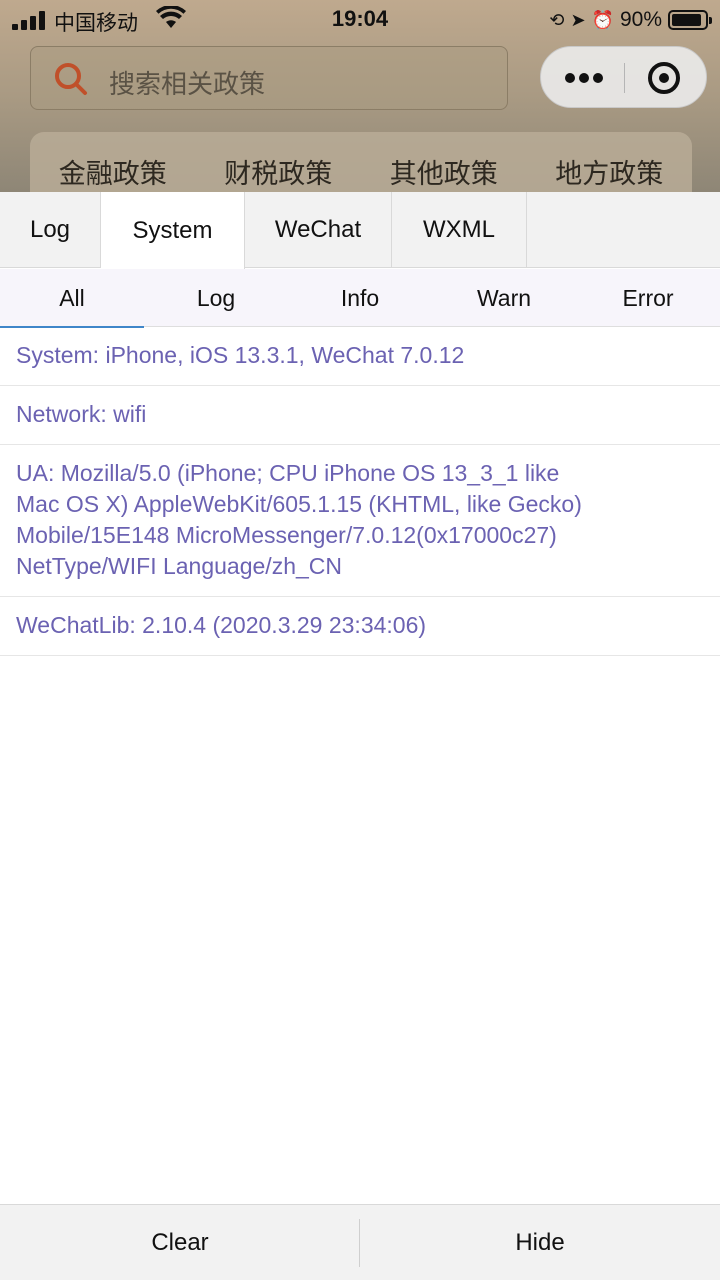 The image size is (720, 1280). Describe the element at coordinates (540, 1242) in the screenshot. I see `hide-button: Hide` at that location.